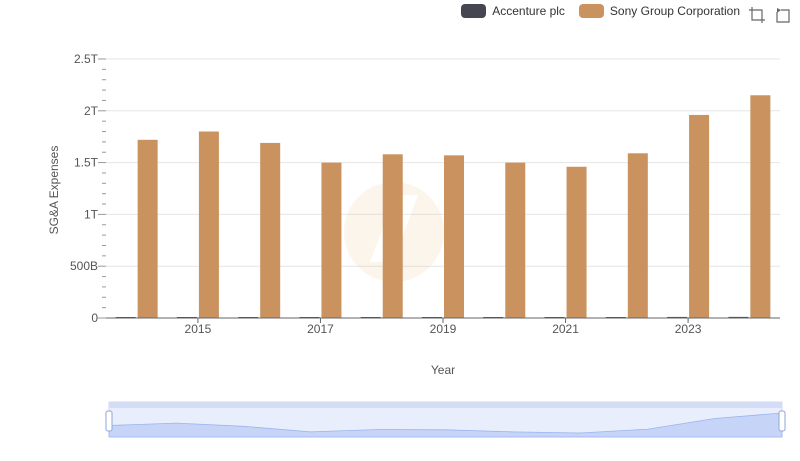 The height and width of the screenshot is (461, 800). What do you see at coordinates (208, 224) in the screenshot?
I see `bar-sony-2015` at bounding box center [208, 224].